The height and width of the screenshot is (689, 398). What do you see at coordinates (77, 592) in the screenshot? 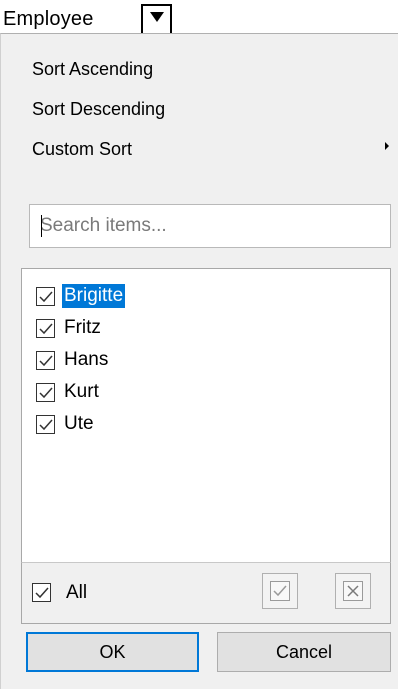
I see `select-all-label: All` at bounding box center [77, 592].